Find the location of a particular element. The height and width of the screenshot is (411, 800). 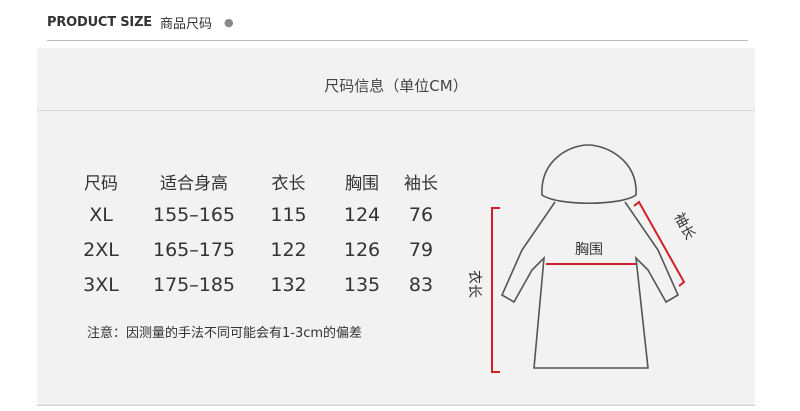

cell-chest: 124 is located at coordinates (362, 214).